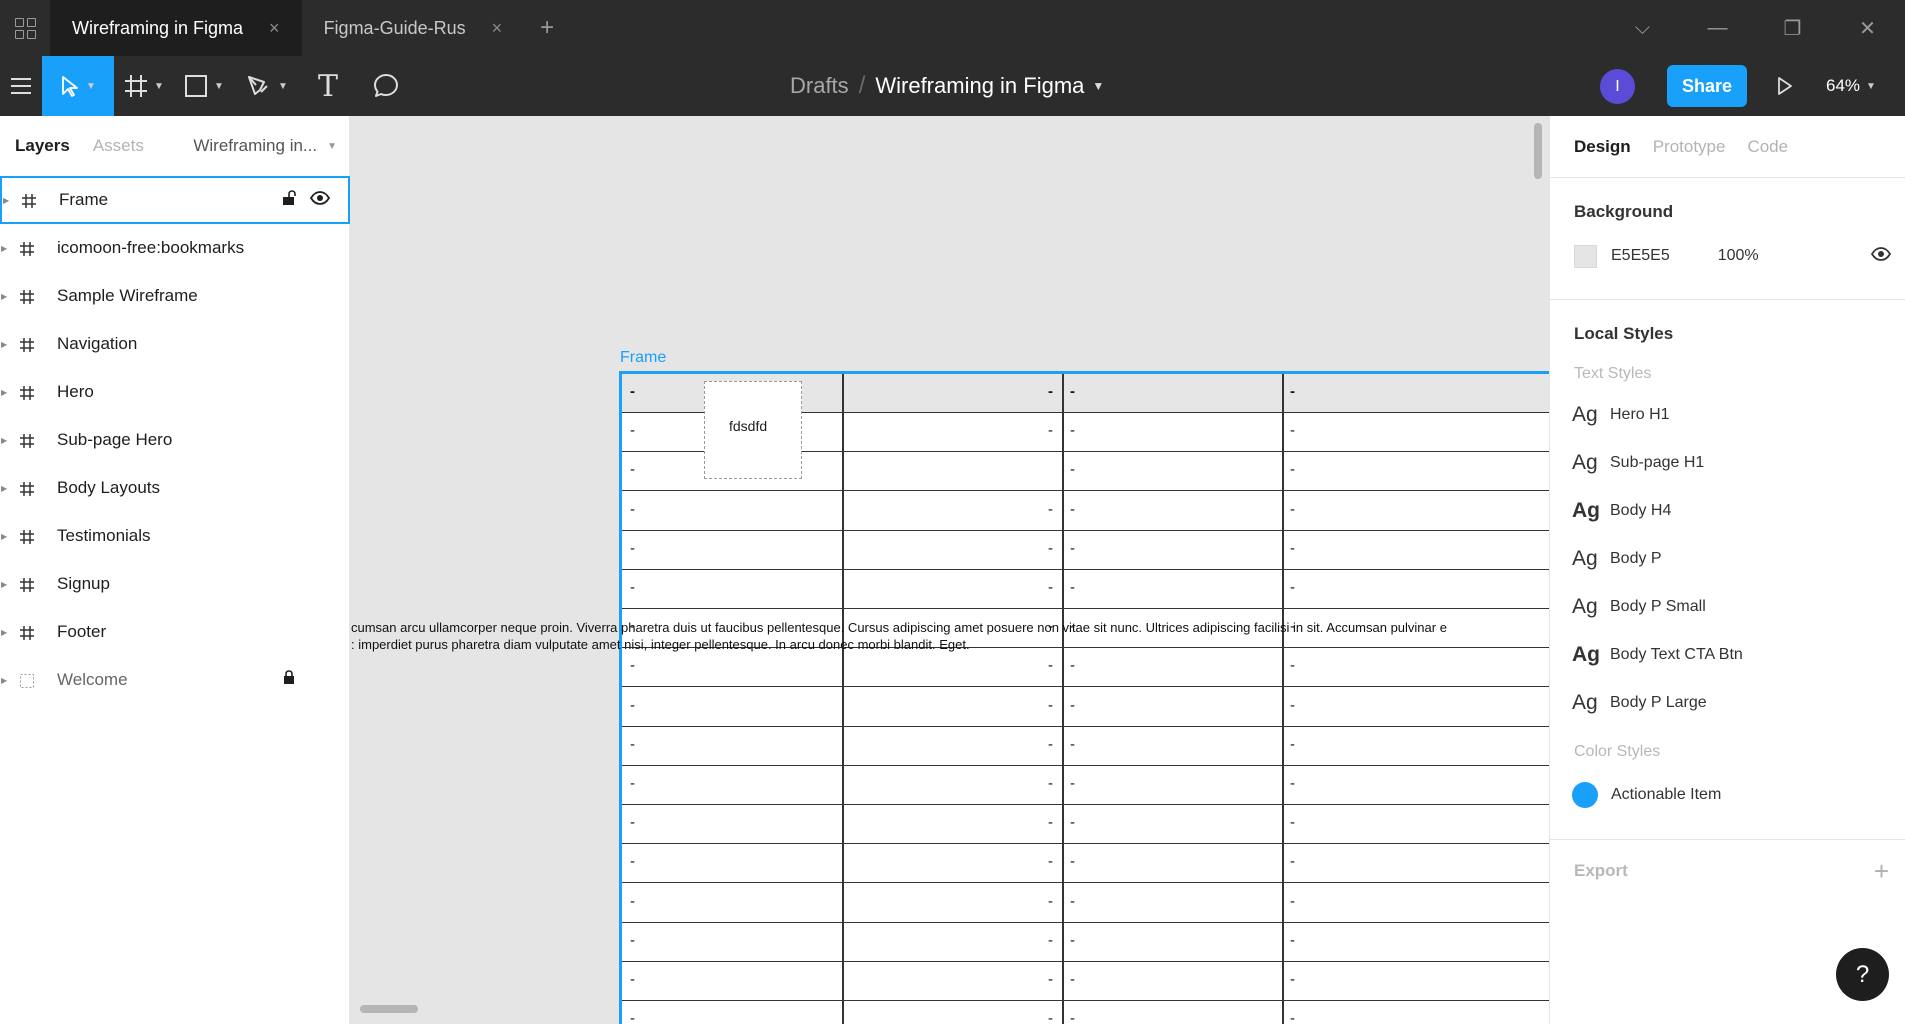 The height and width of the screenshot is (1024, 1905). I want to click on tab-layers: Layers, so click(42, 146).